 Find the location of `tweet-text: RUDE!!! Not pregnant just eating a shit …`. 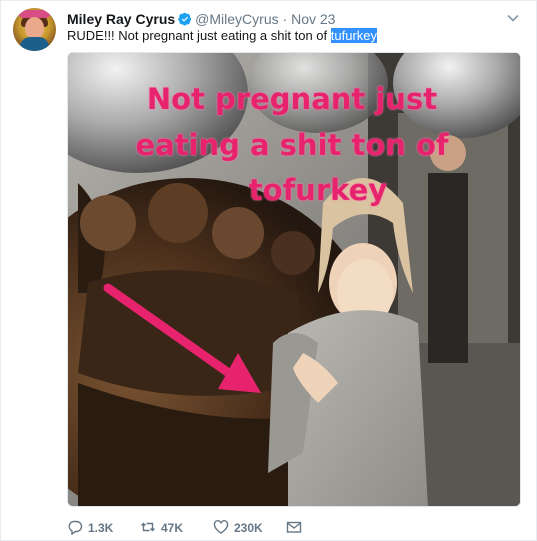

tweet-text: RUDE!!! Not pregnant just eating a shit … is located at coordinates (222, 36).